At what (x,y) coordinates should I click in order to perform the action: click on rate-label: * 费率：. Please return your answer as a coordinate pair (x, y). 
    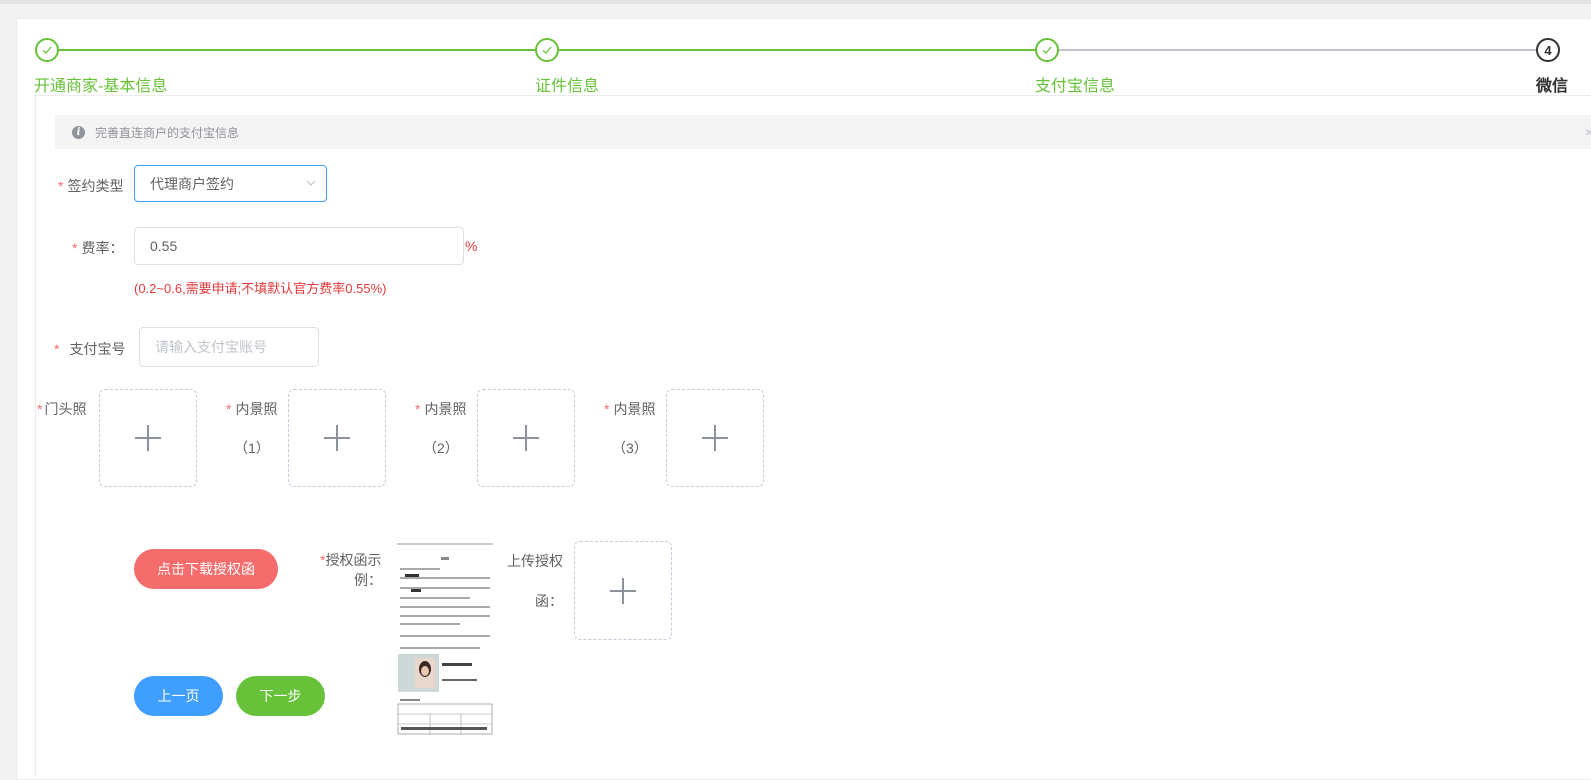
    Looking at the image, I should click on (98, 248).